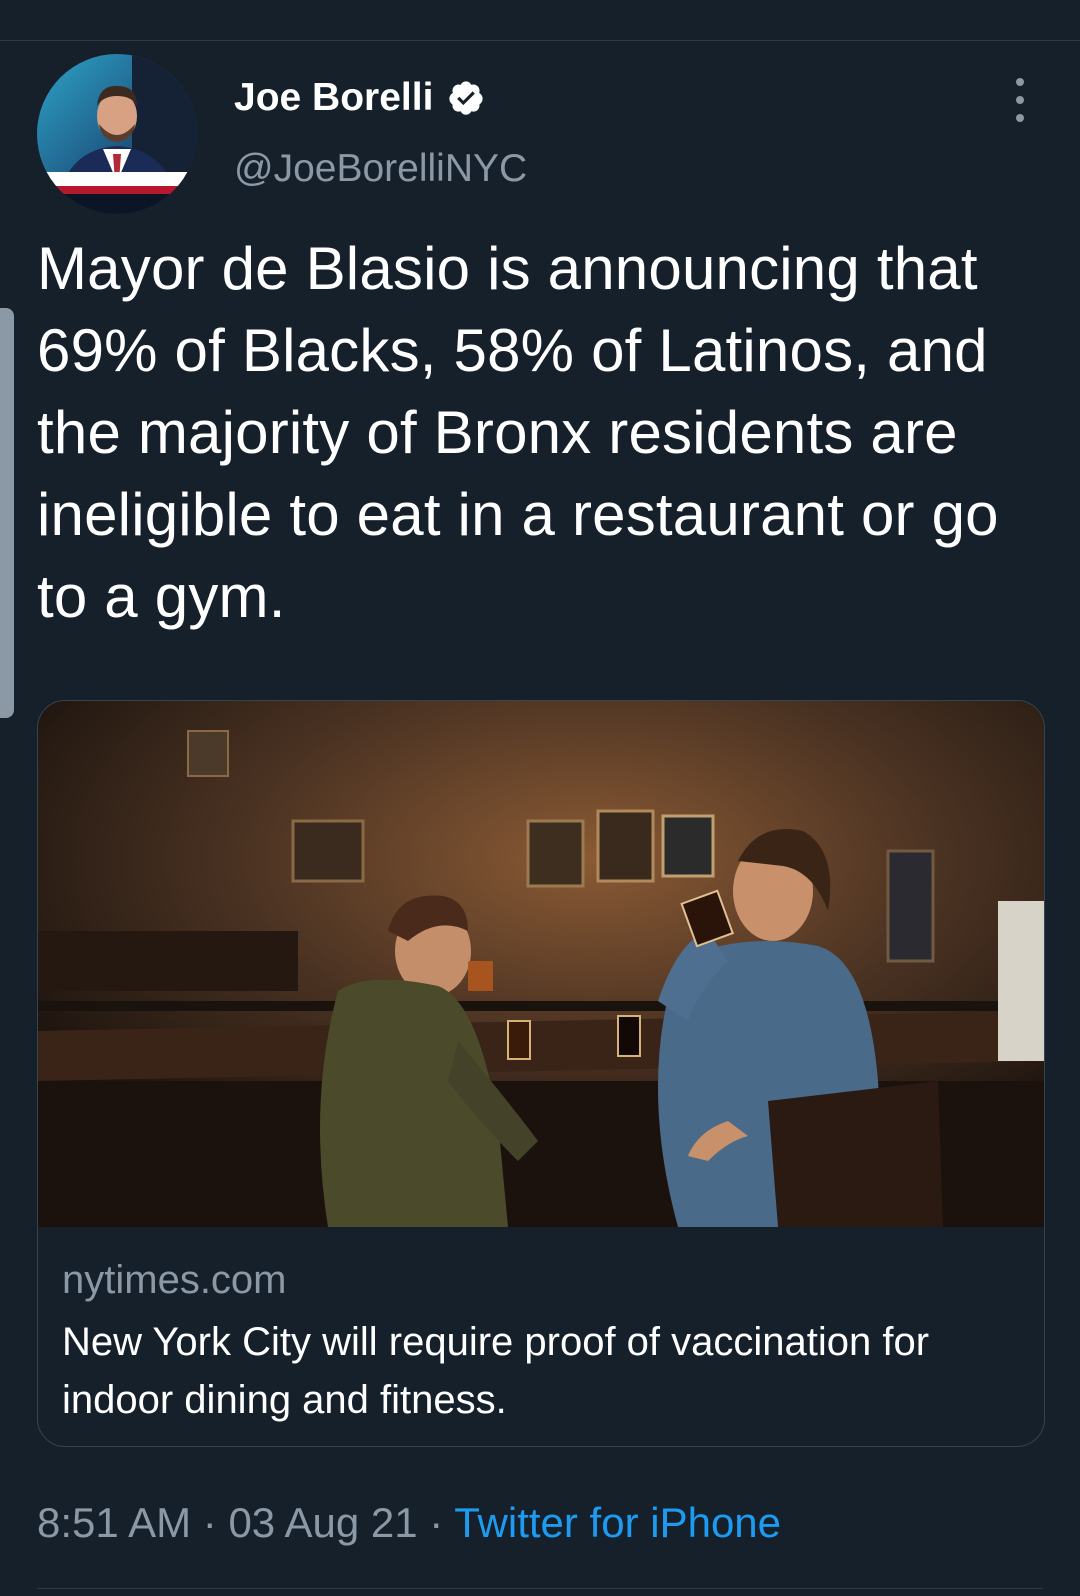 The width and height of the screenshot is (1080, 1596). What do you see at coordinates (380, 169) in the screenshot?
I see `user-handle: @JoeBorelliNYC` at bounding box center [380, 169].